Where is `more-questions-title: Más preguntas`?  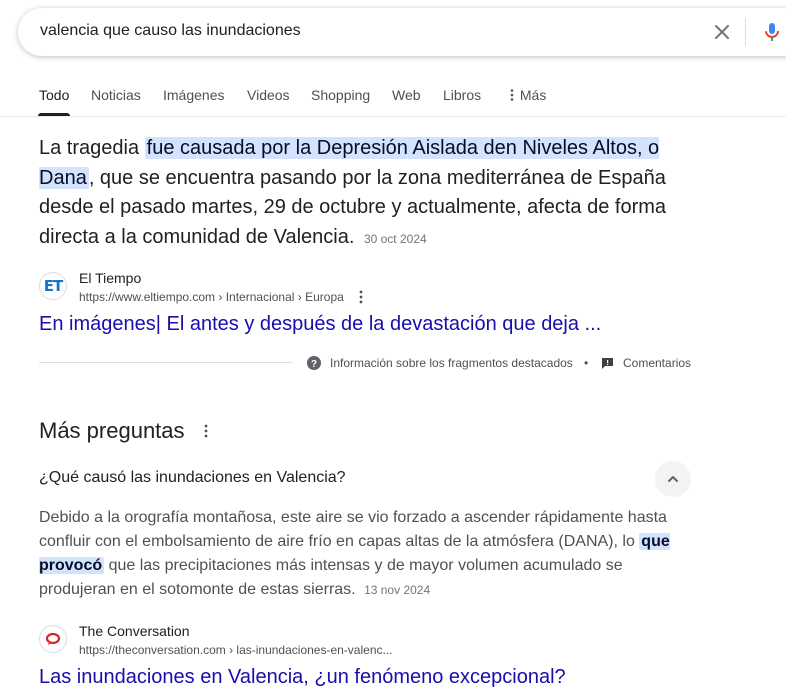
more-questions-title: Más preguntas is located at coordinates (112, 430).